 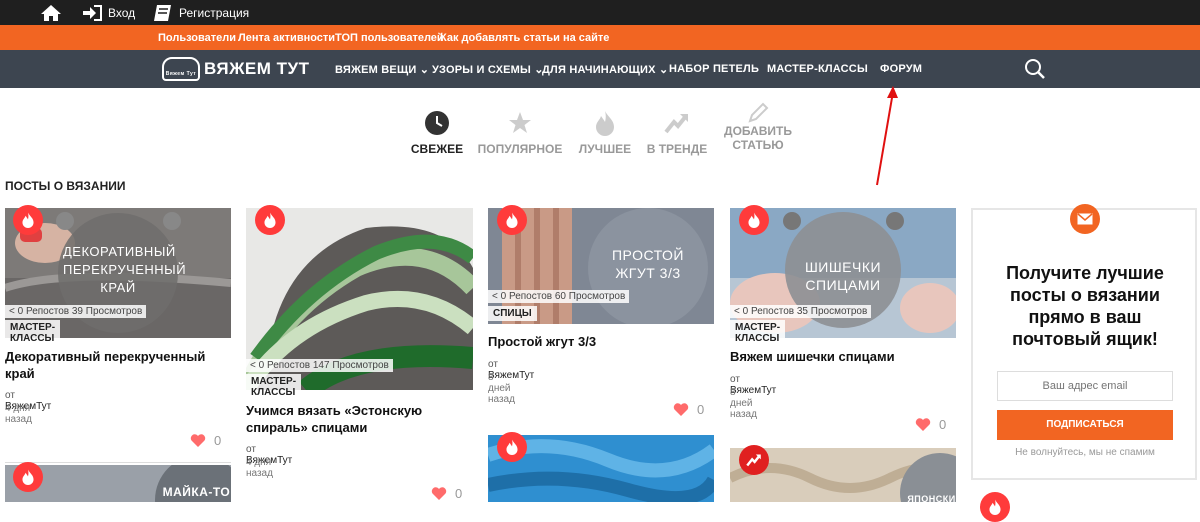 I want to click on post-stats: < 0 Репостов 35 Просмотров, so click(x=801, y=311).